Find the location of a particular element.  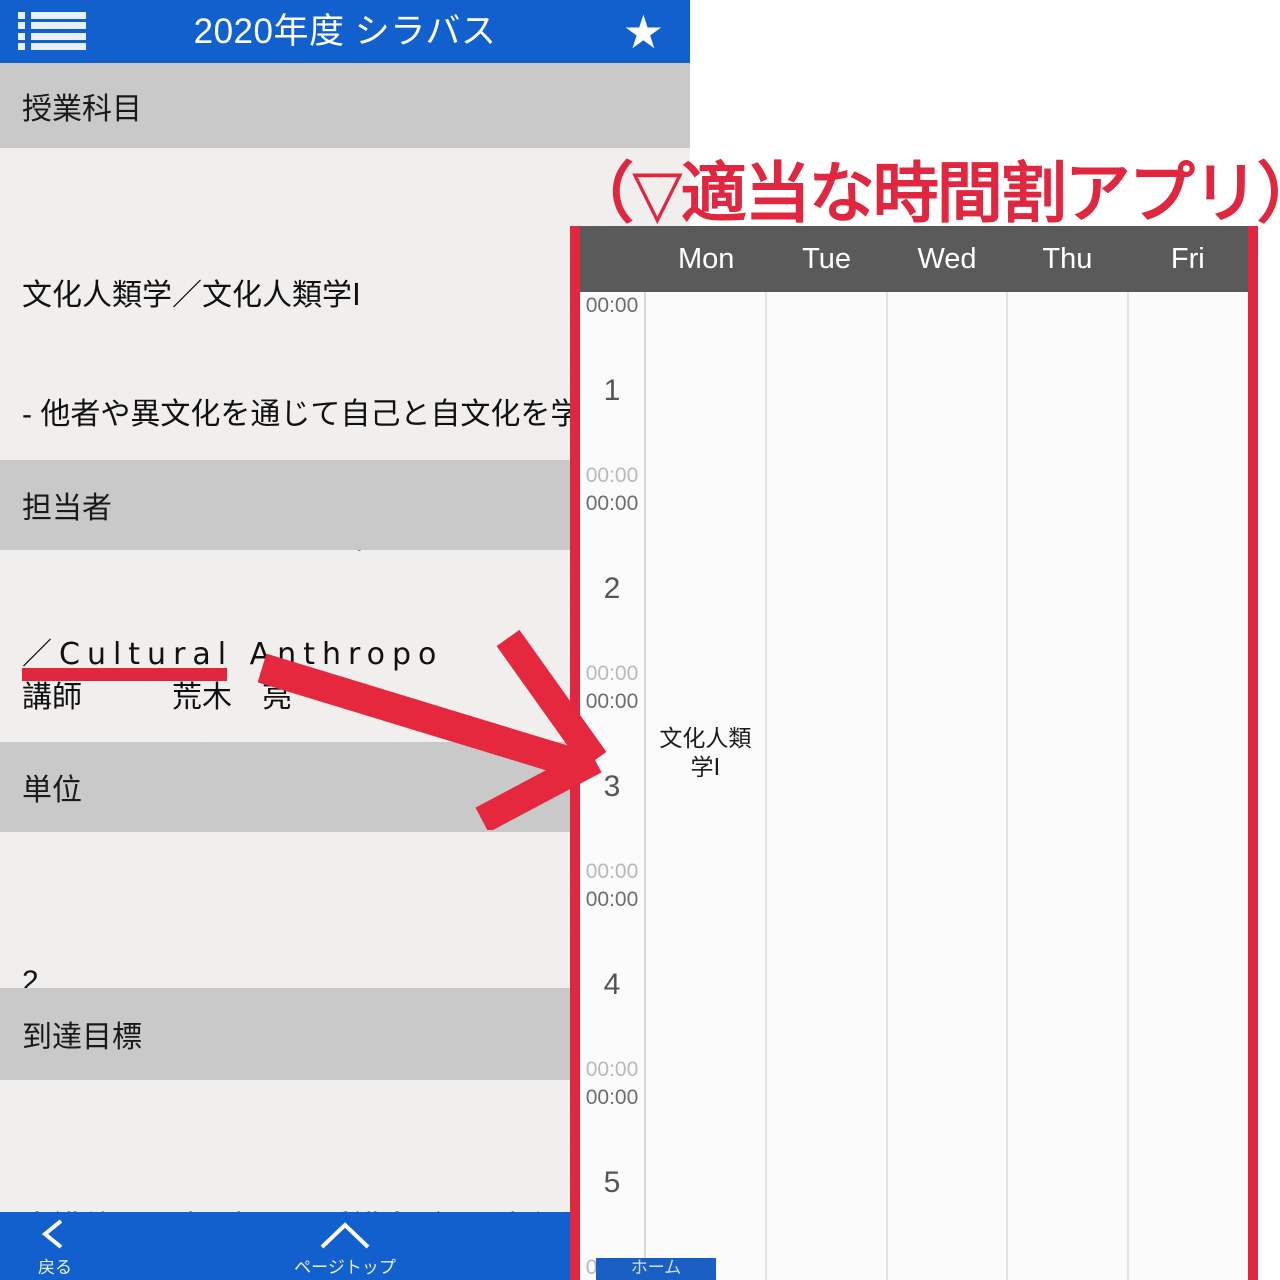

list-menu-icon is located at coordinates (52, 31).